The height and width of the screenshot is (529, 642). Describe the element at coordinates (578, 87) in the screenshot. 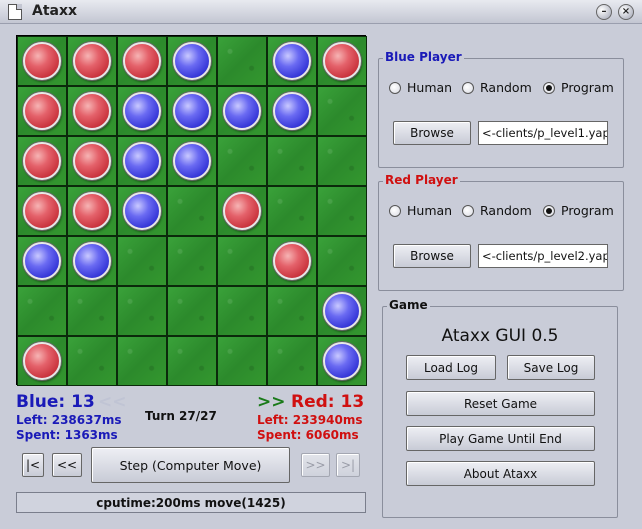

I see `blue-radio-program: Program` at that location.